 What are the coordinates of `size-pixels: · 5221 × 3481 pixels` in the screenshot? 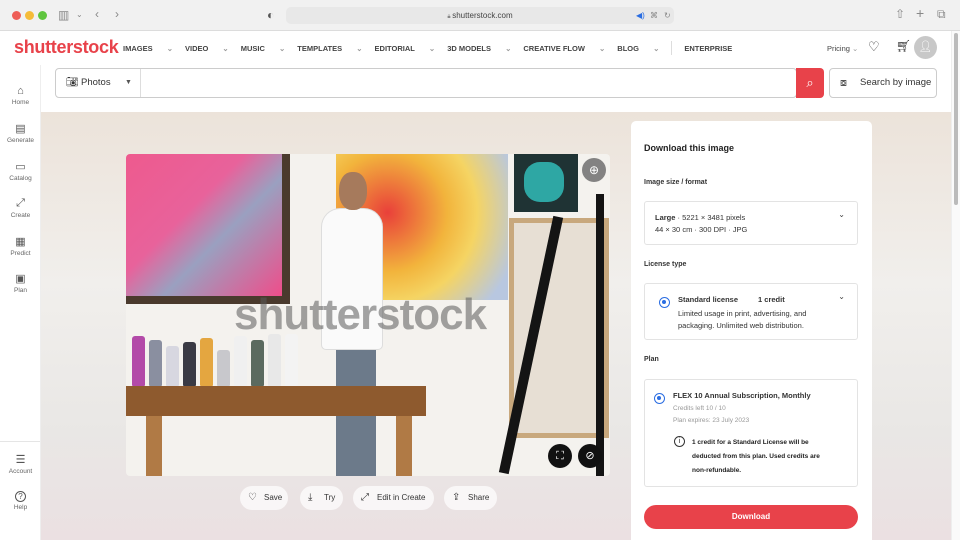 It's located at (710, 217).